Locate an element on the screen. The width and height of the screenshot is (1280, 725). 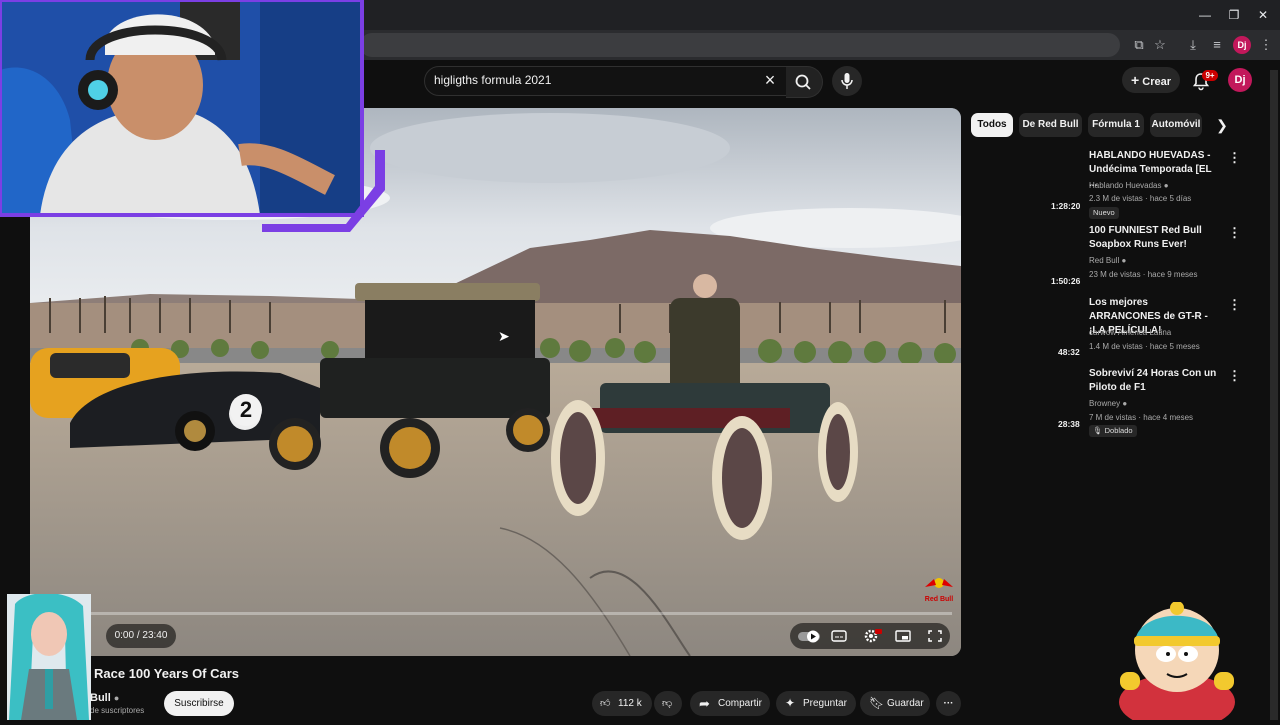
share-button: ➦ Compartir is located at coordinates (730, 703).